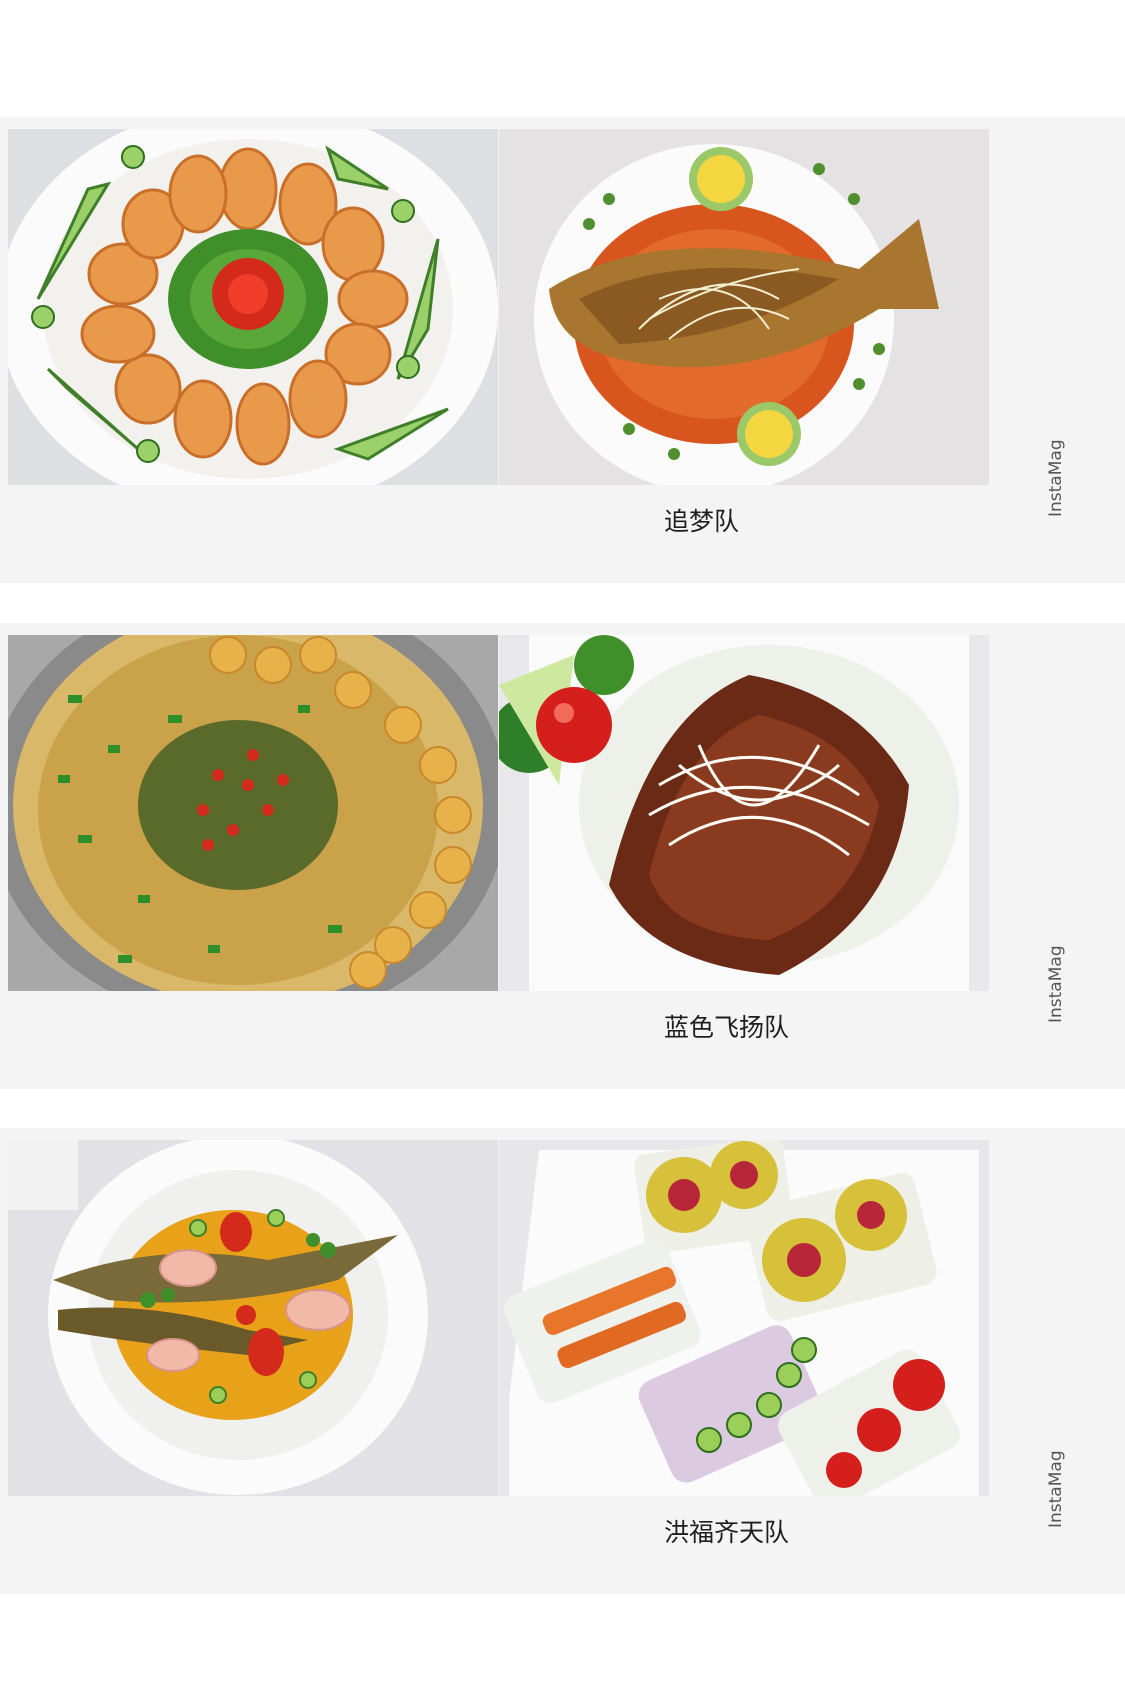 This screenshot has height=1688, width=1125. Describe the element at coordinates (727, 1027) in the screenshot. I see `team-caption-2: 蓝色飞扬队` at that location.